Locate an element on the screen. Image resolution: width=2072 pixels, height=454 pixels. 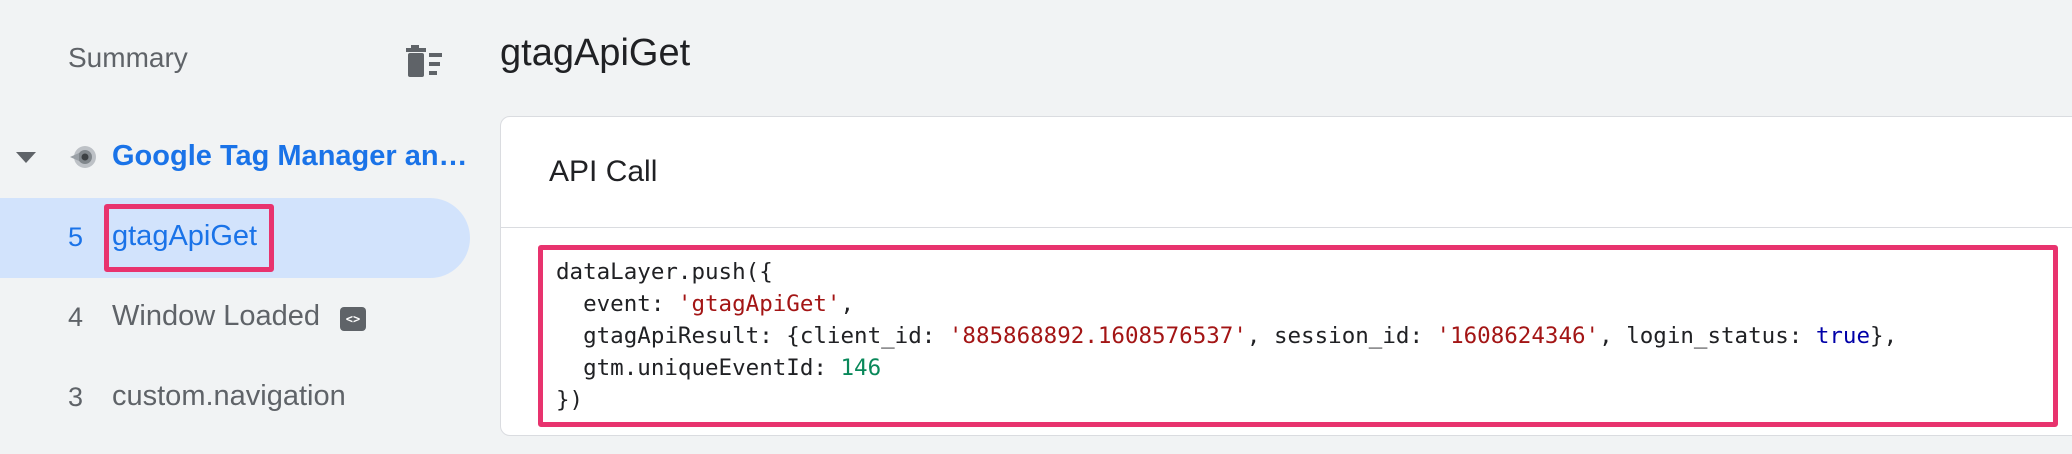
event-item-gtagapiget: 5 gtagApiGet is located at coordinates (235, 238).